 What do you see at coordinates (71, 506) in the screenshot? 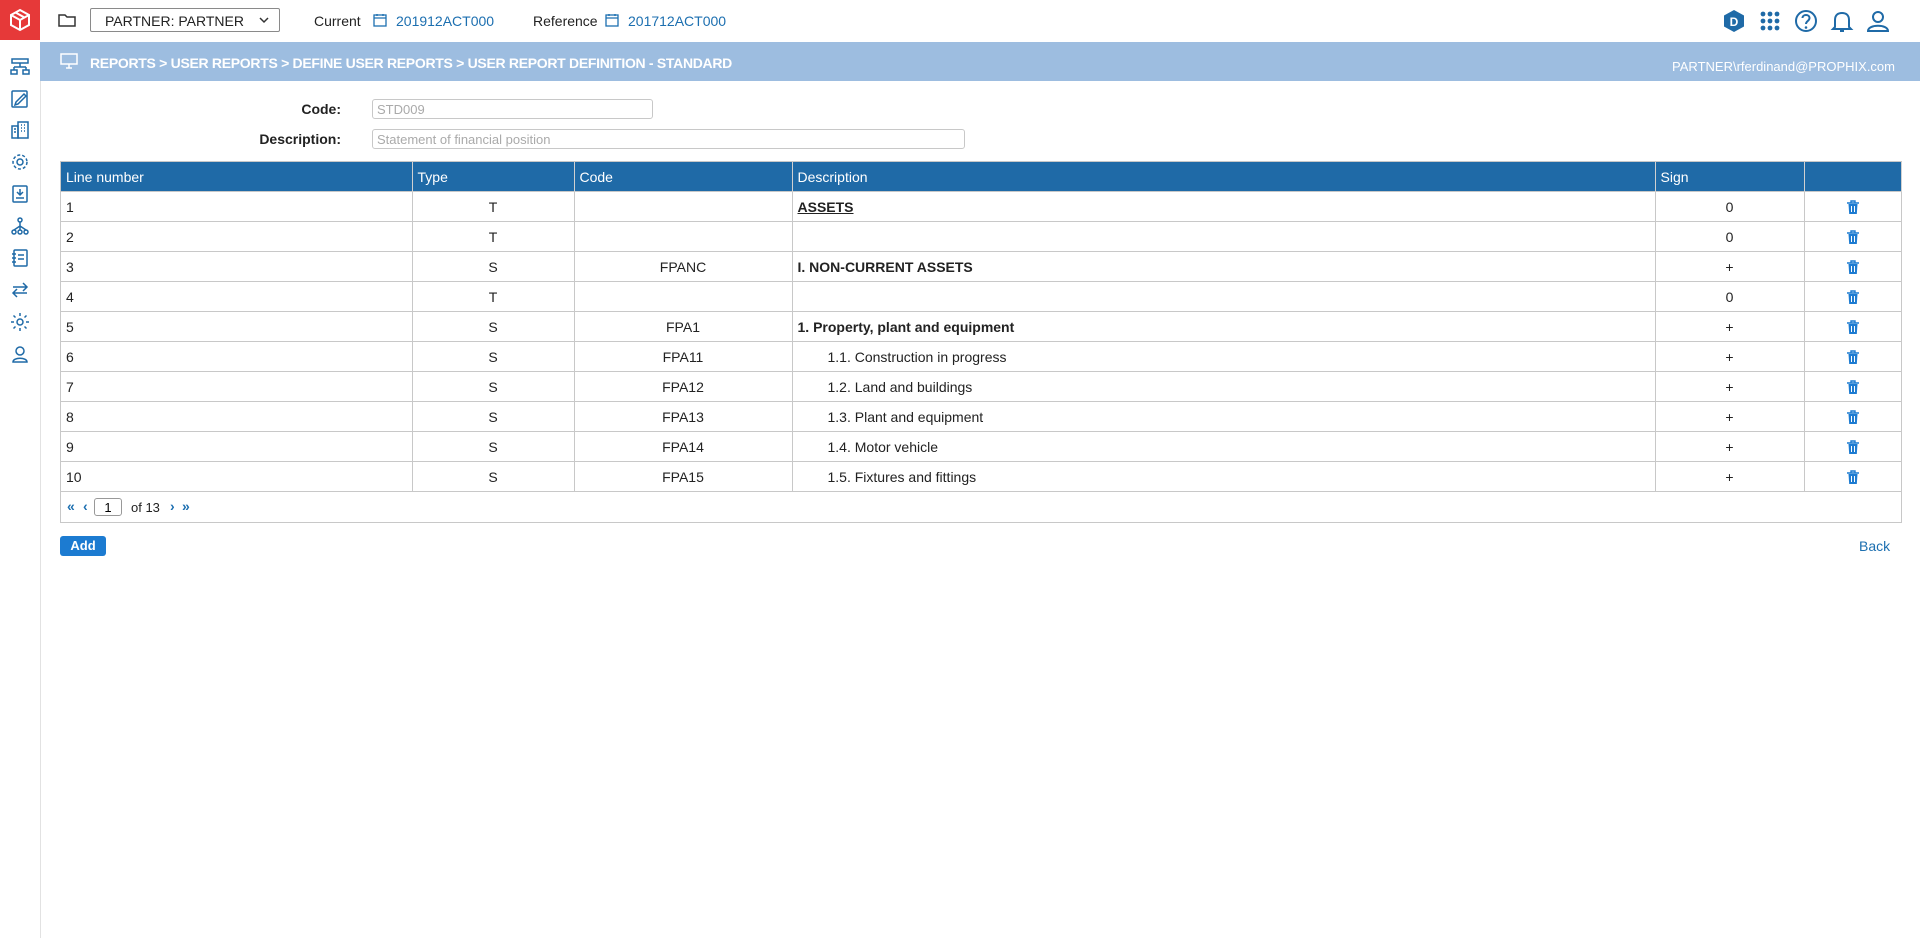
I see `first-page-button: «` at bounding box center [71, 506].